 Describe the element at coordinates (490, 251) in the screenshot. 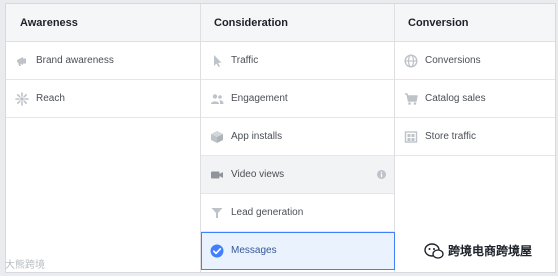

I see `watermark-right-text: 跨境电商跨境屋` at that location.